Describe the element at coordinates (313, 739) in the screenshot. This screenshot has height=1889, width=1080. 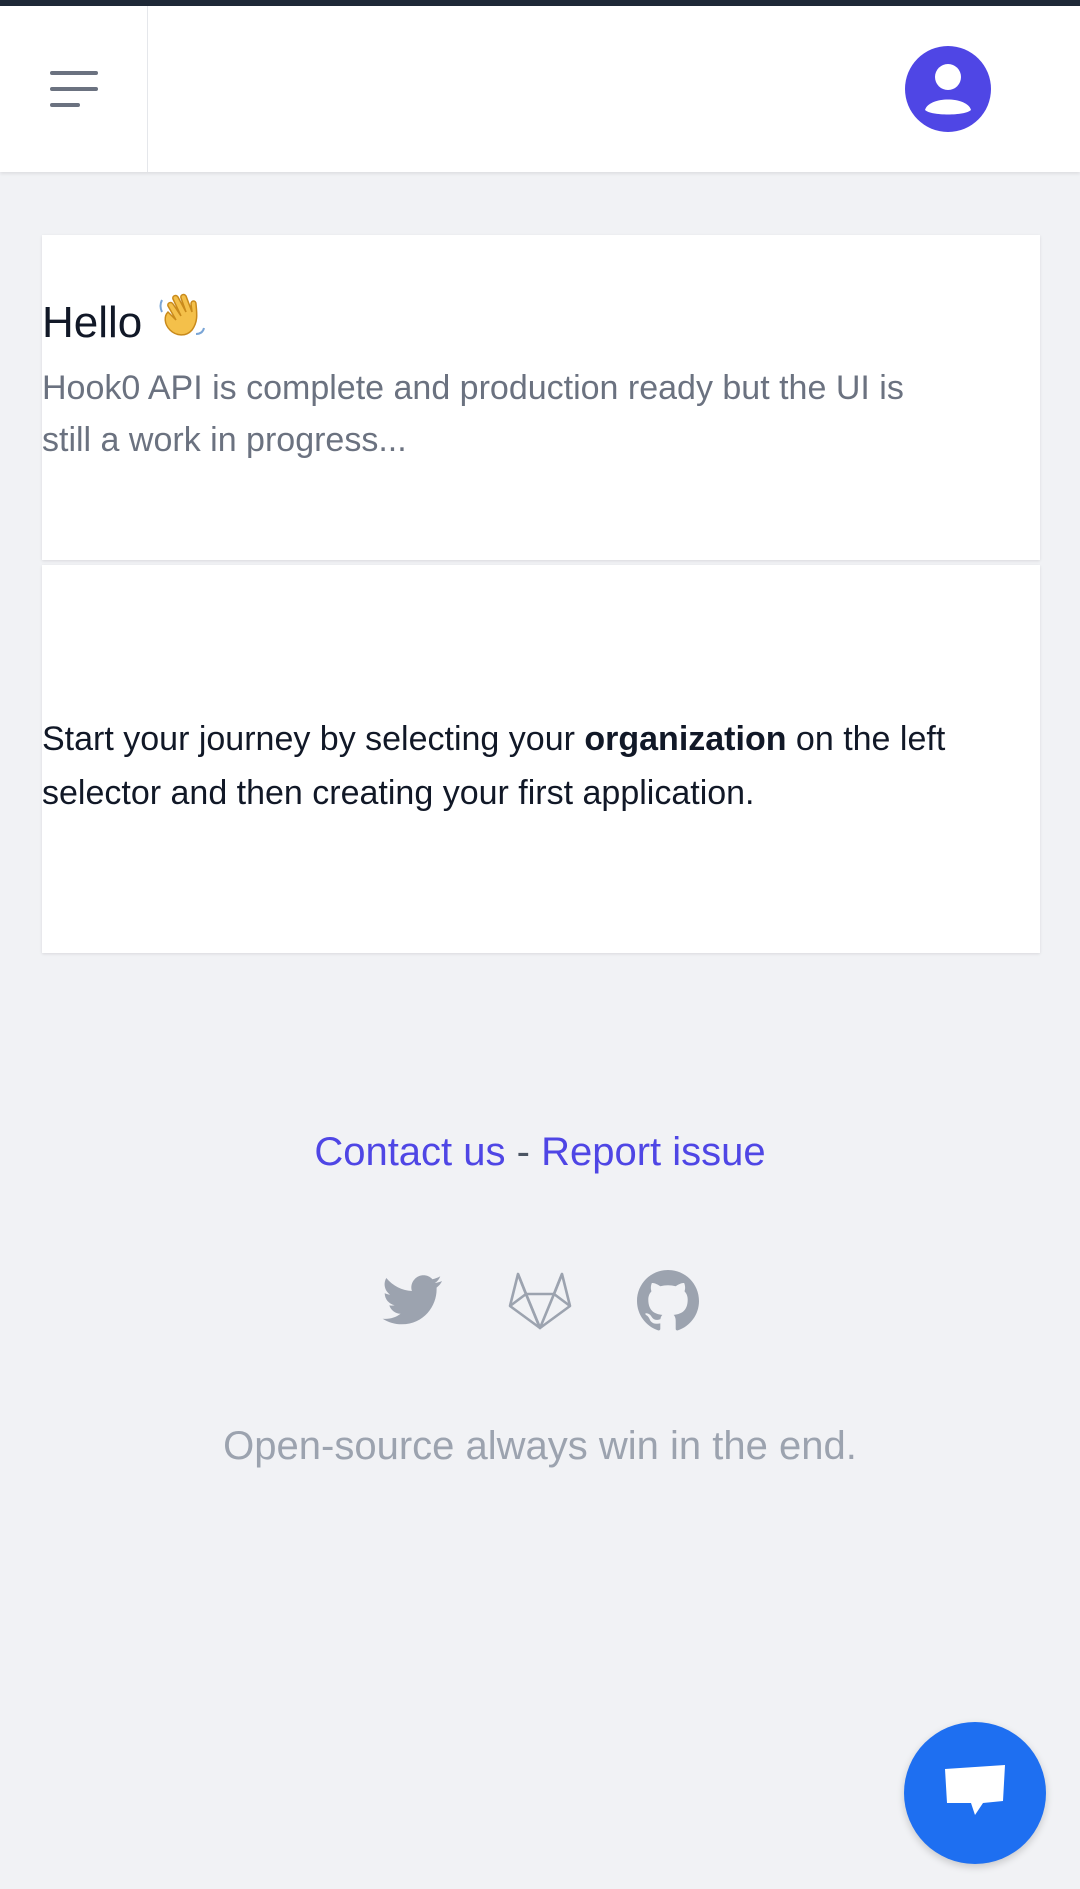
I see `journey-text-before: Start your journey by selecting your` at that location.